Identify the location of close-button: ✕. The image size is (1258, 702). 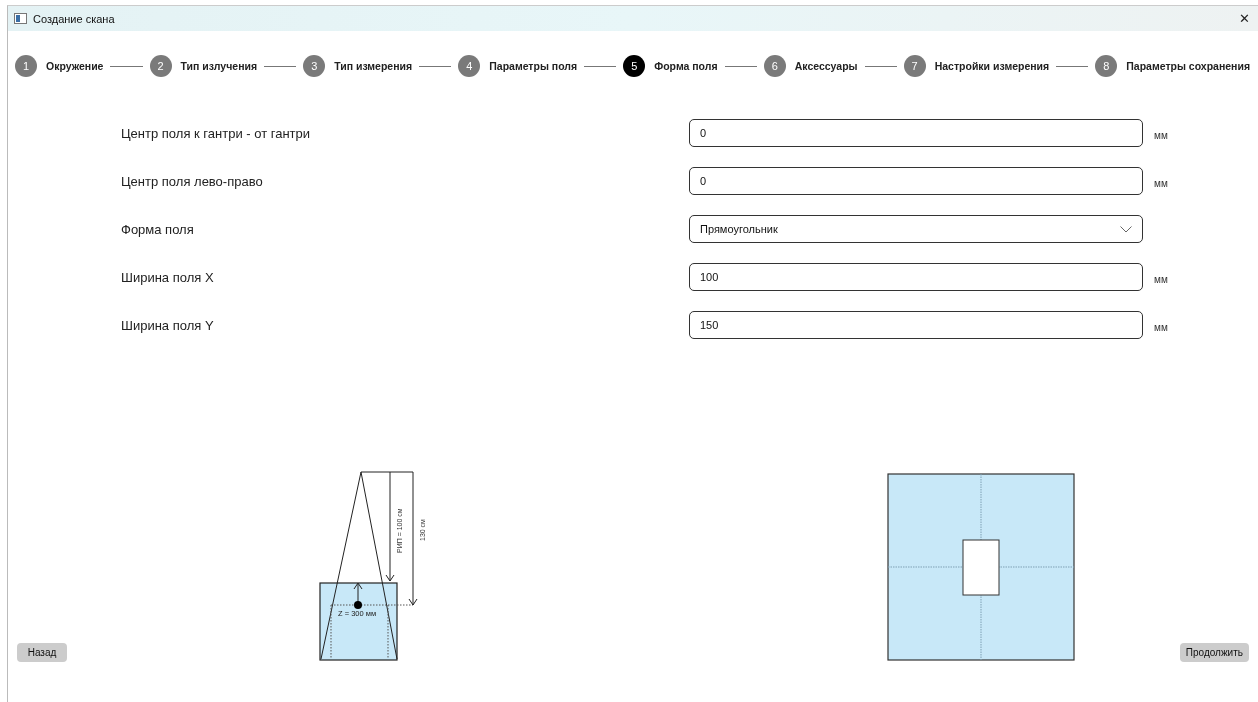
(1244, 18).